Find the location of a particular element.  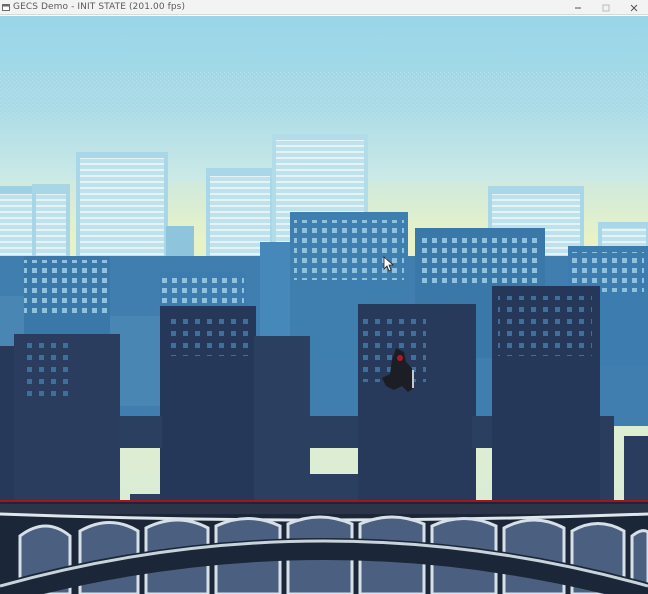

maximize-button is located at coordinates (606, 7).